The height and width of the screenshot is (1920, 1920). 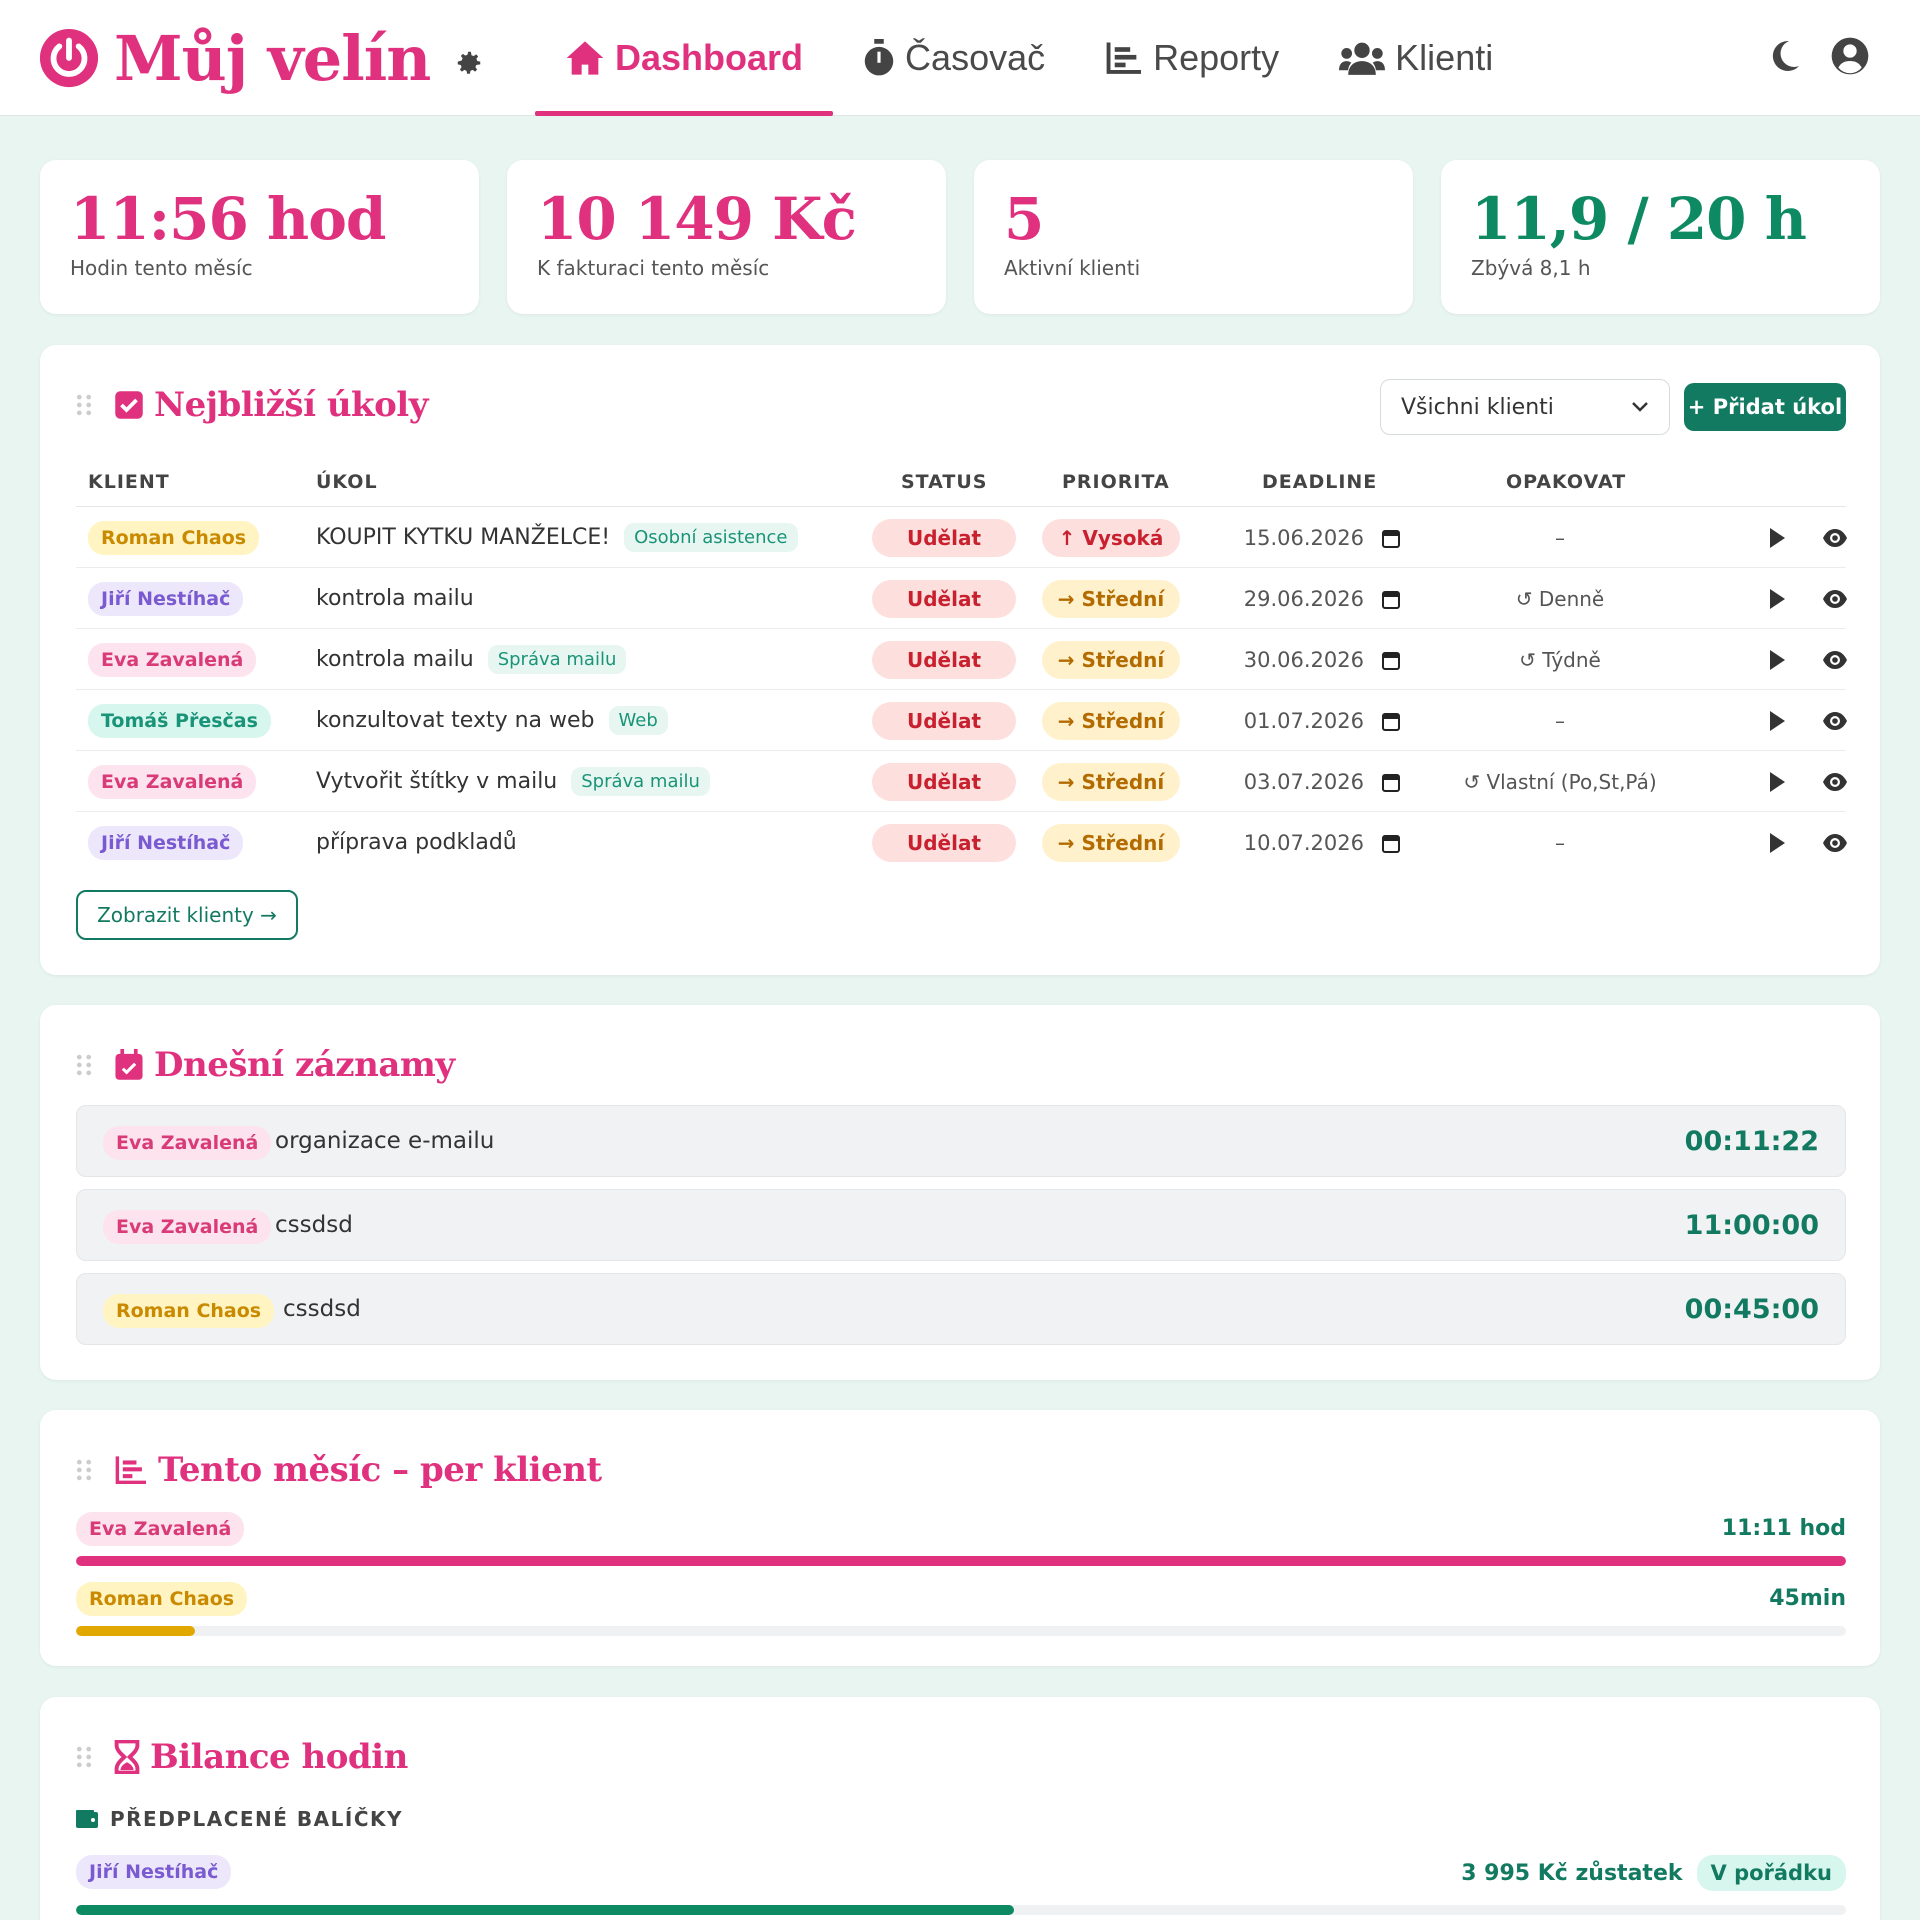 What do you see at coordinates (1525, 407) in the screenshot?
I see `client-filter-select: Všichni klienti` at bounding box center [1525, 407].